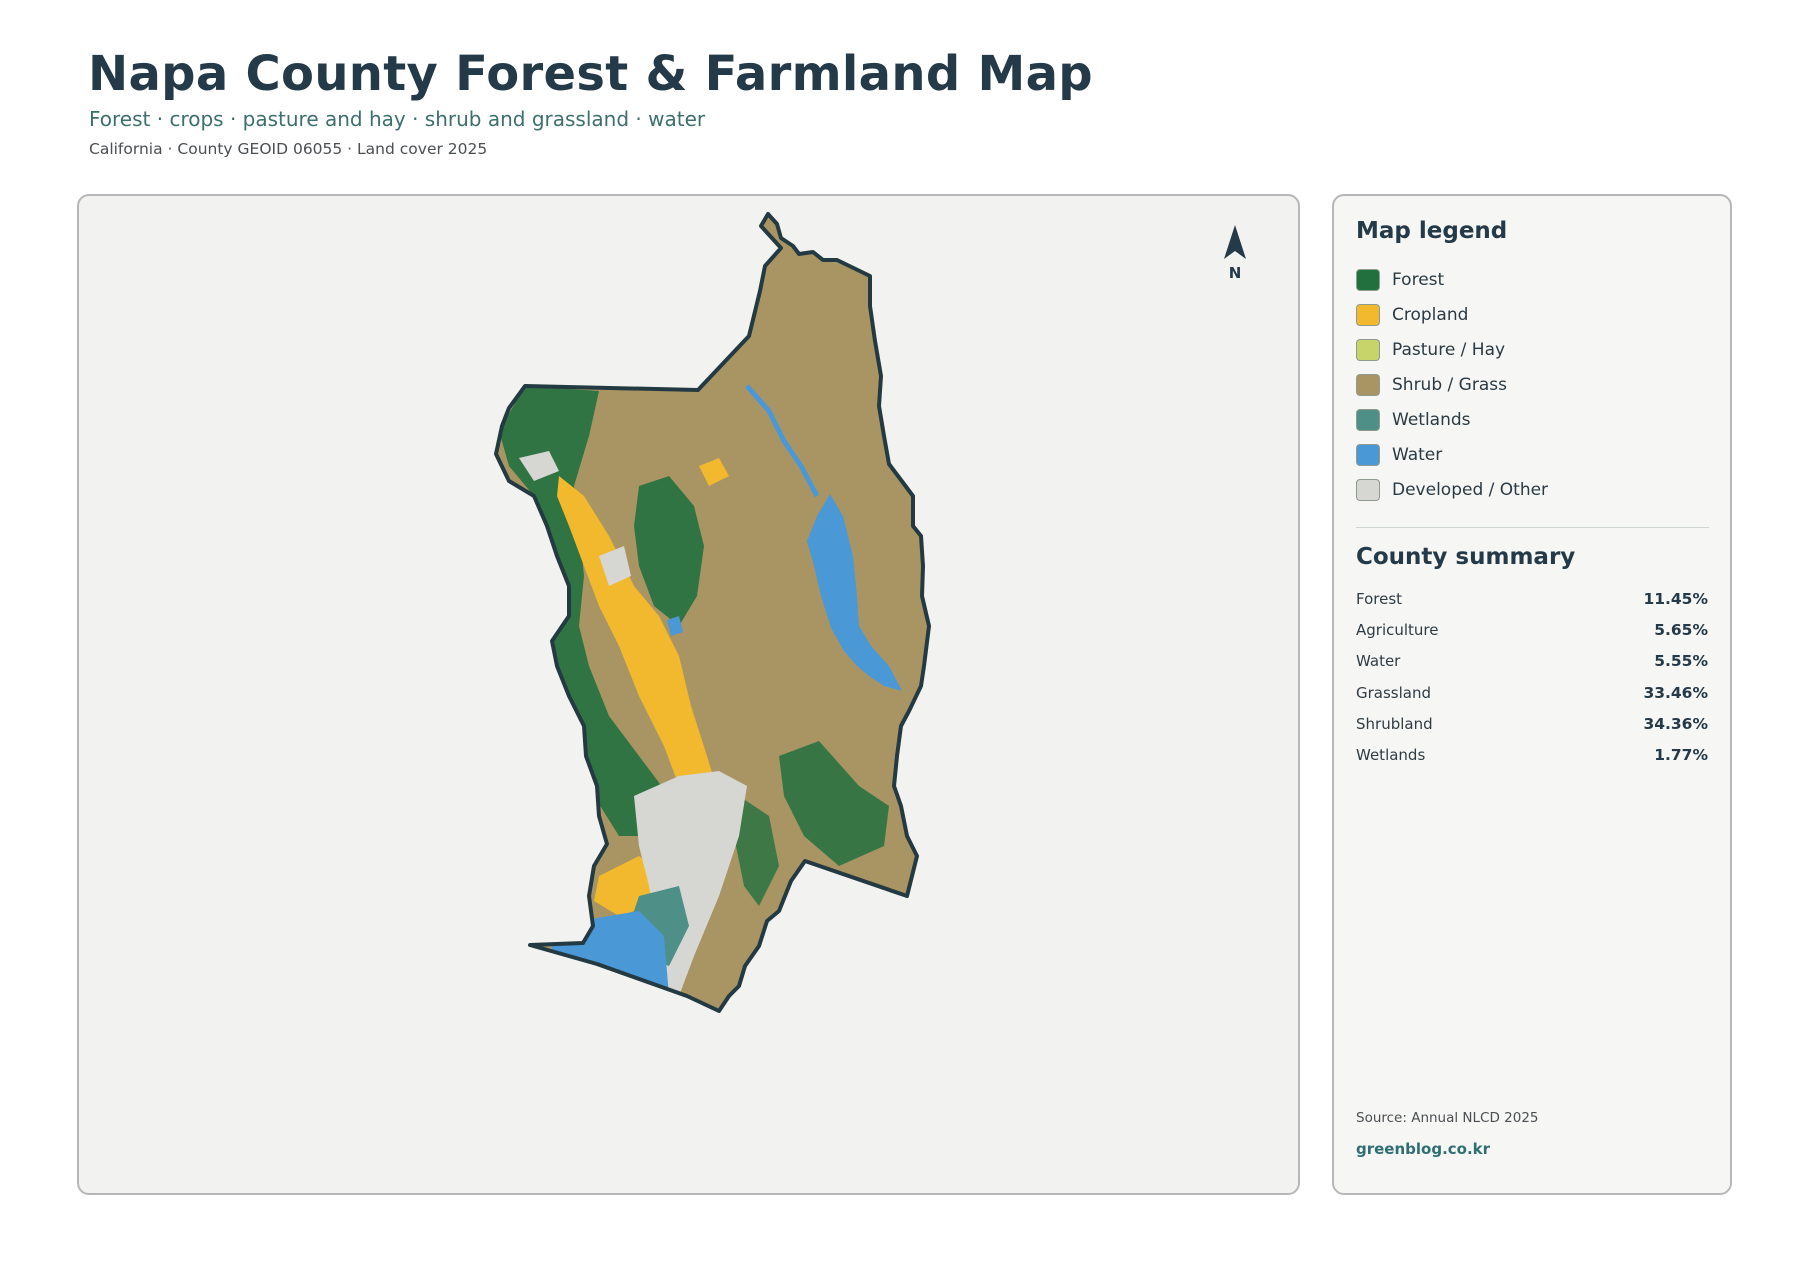  I want to click on legend-swatch-pasture-hay, so click(1368, 349).